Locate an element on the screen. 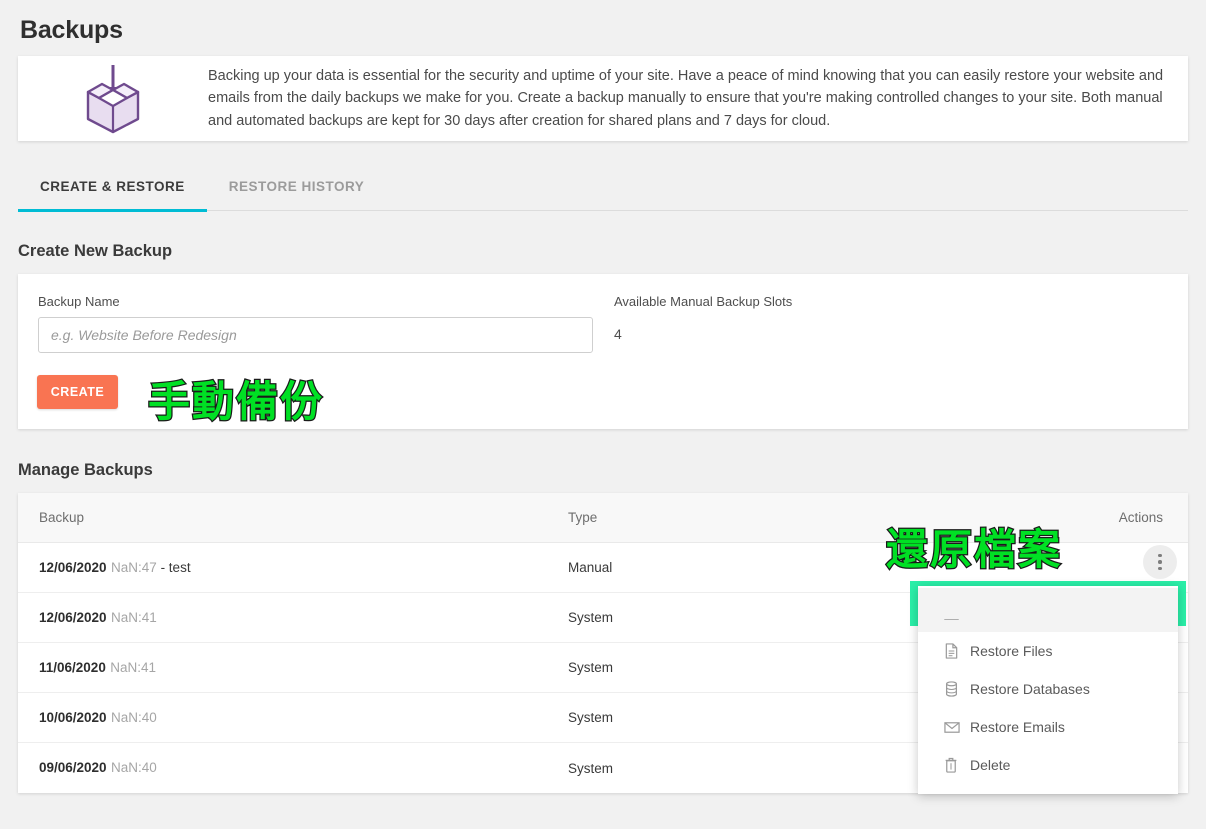 Image resolution: width=1206 pixels, height=829 pixels. available-slots-label: Available Manual Backup Slots is located at coordinates (703, 301).